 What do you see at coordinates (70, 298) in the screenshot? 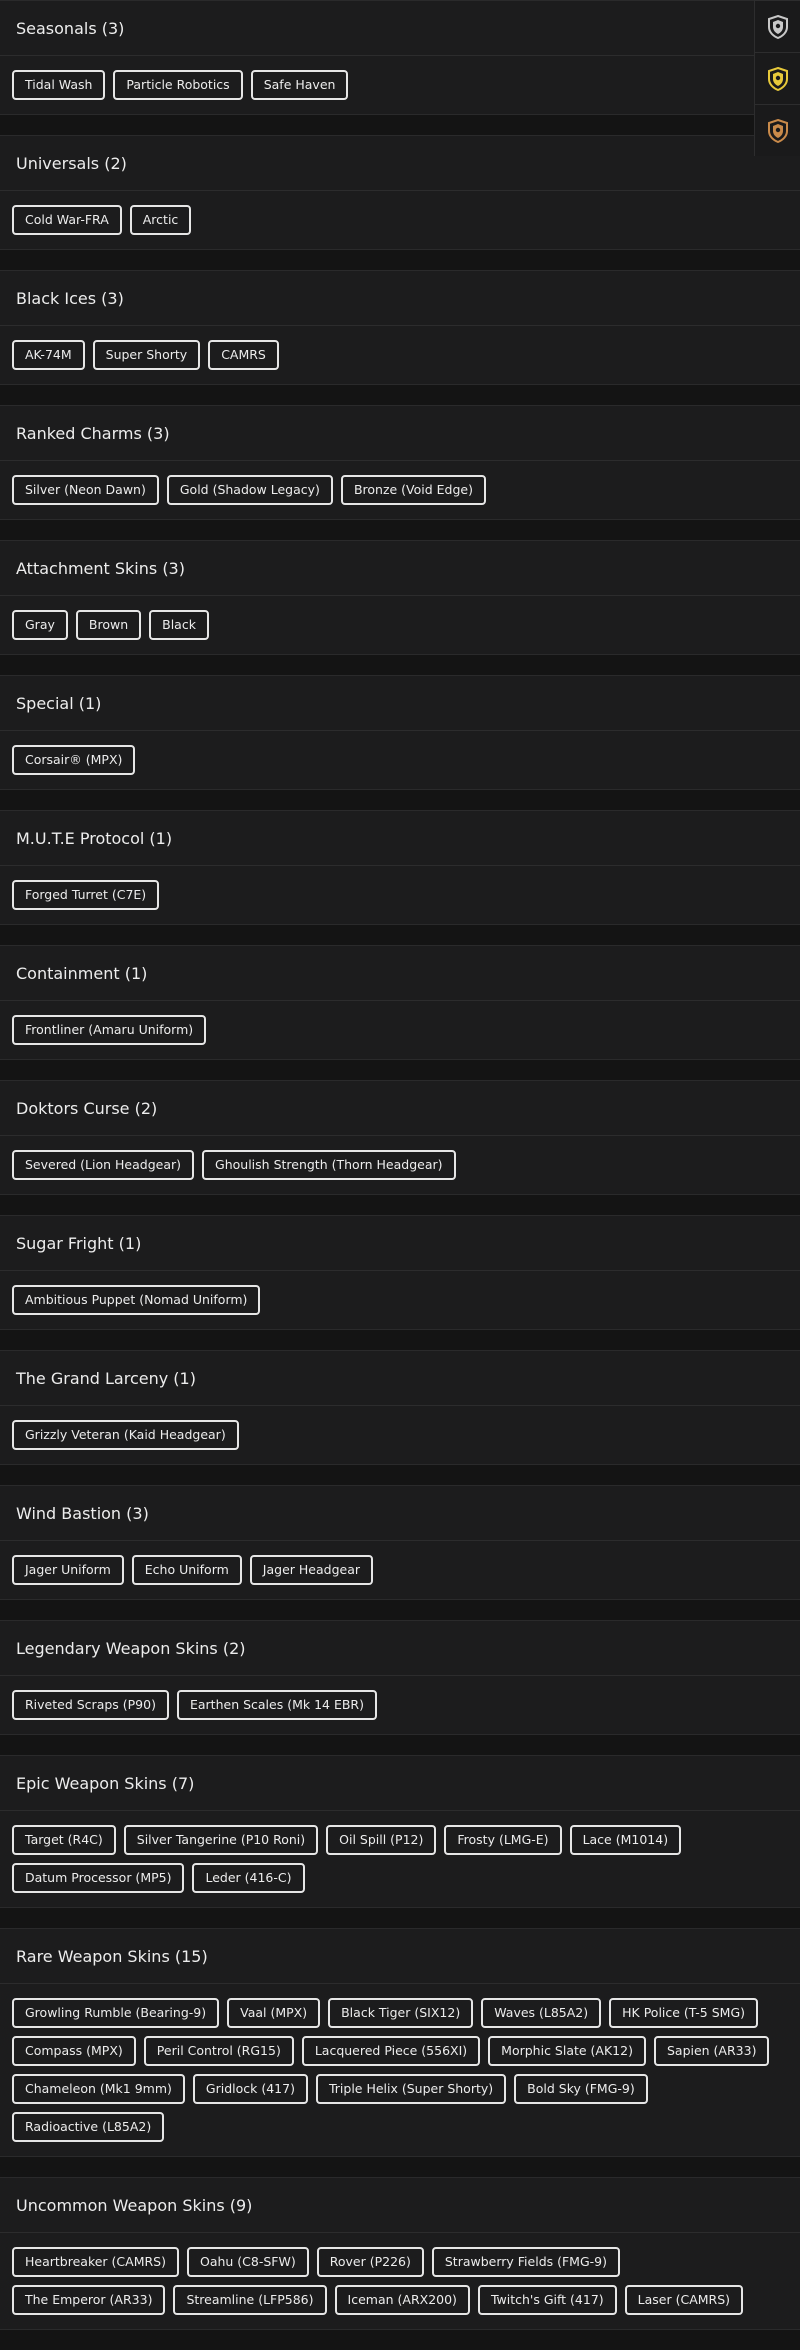
I see `section-title: Black Ices (3)` at bounding box center [70, 298].